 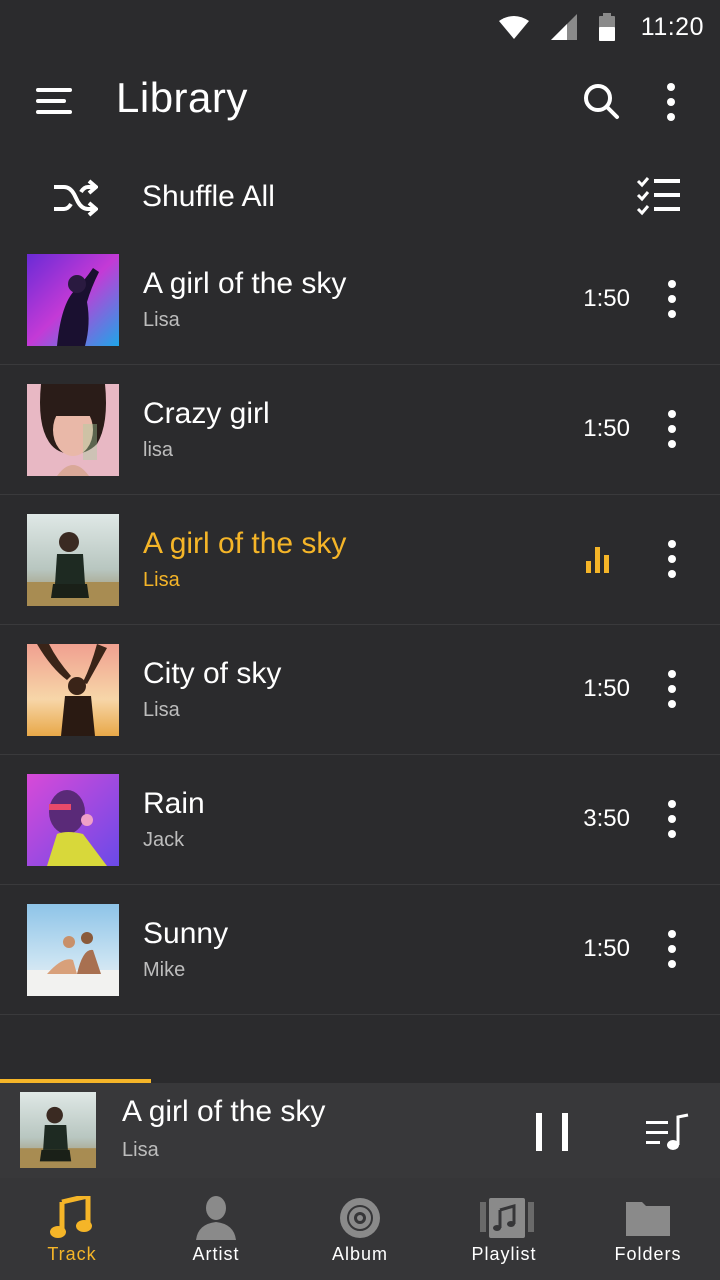 What do you see at coordinates (360, 300) in the screenshot?
I see `track-row: A girl of the sky Lisa 1:50` at bounding box center [360, 300].